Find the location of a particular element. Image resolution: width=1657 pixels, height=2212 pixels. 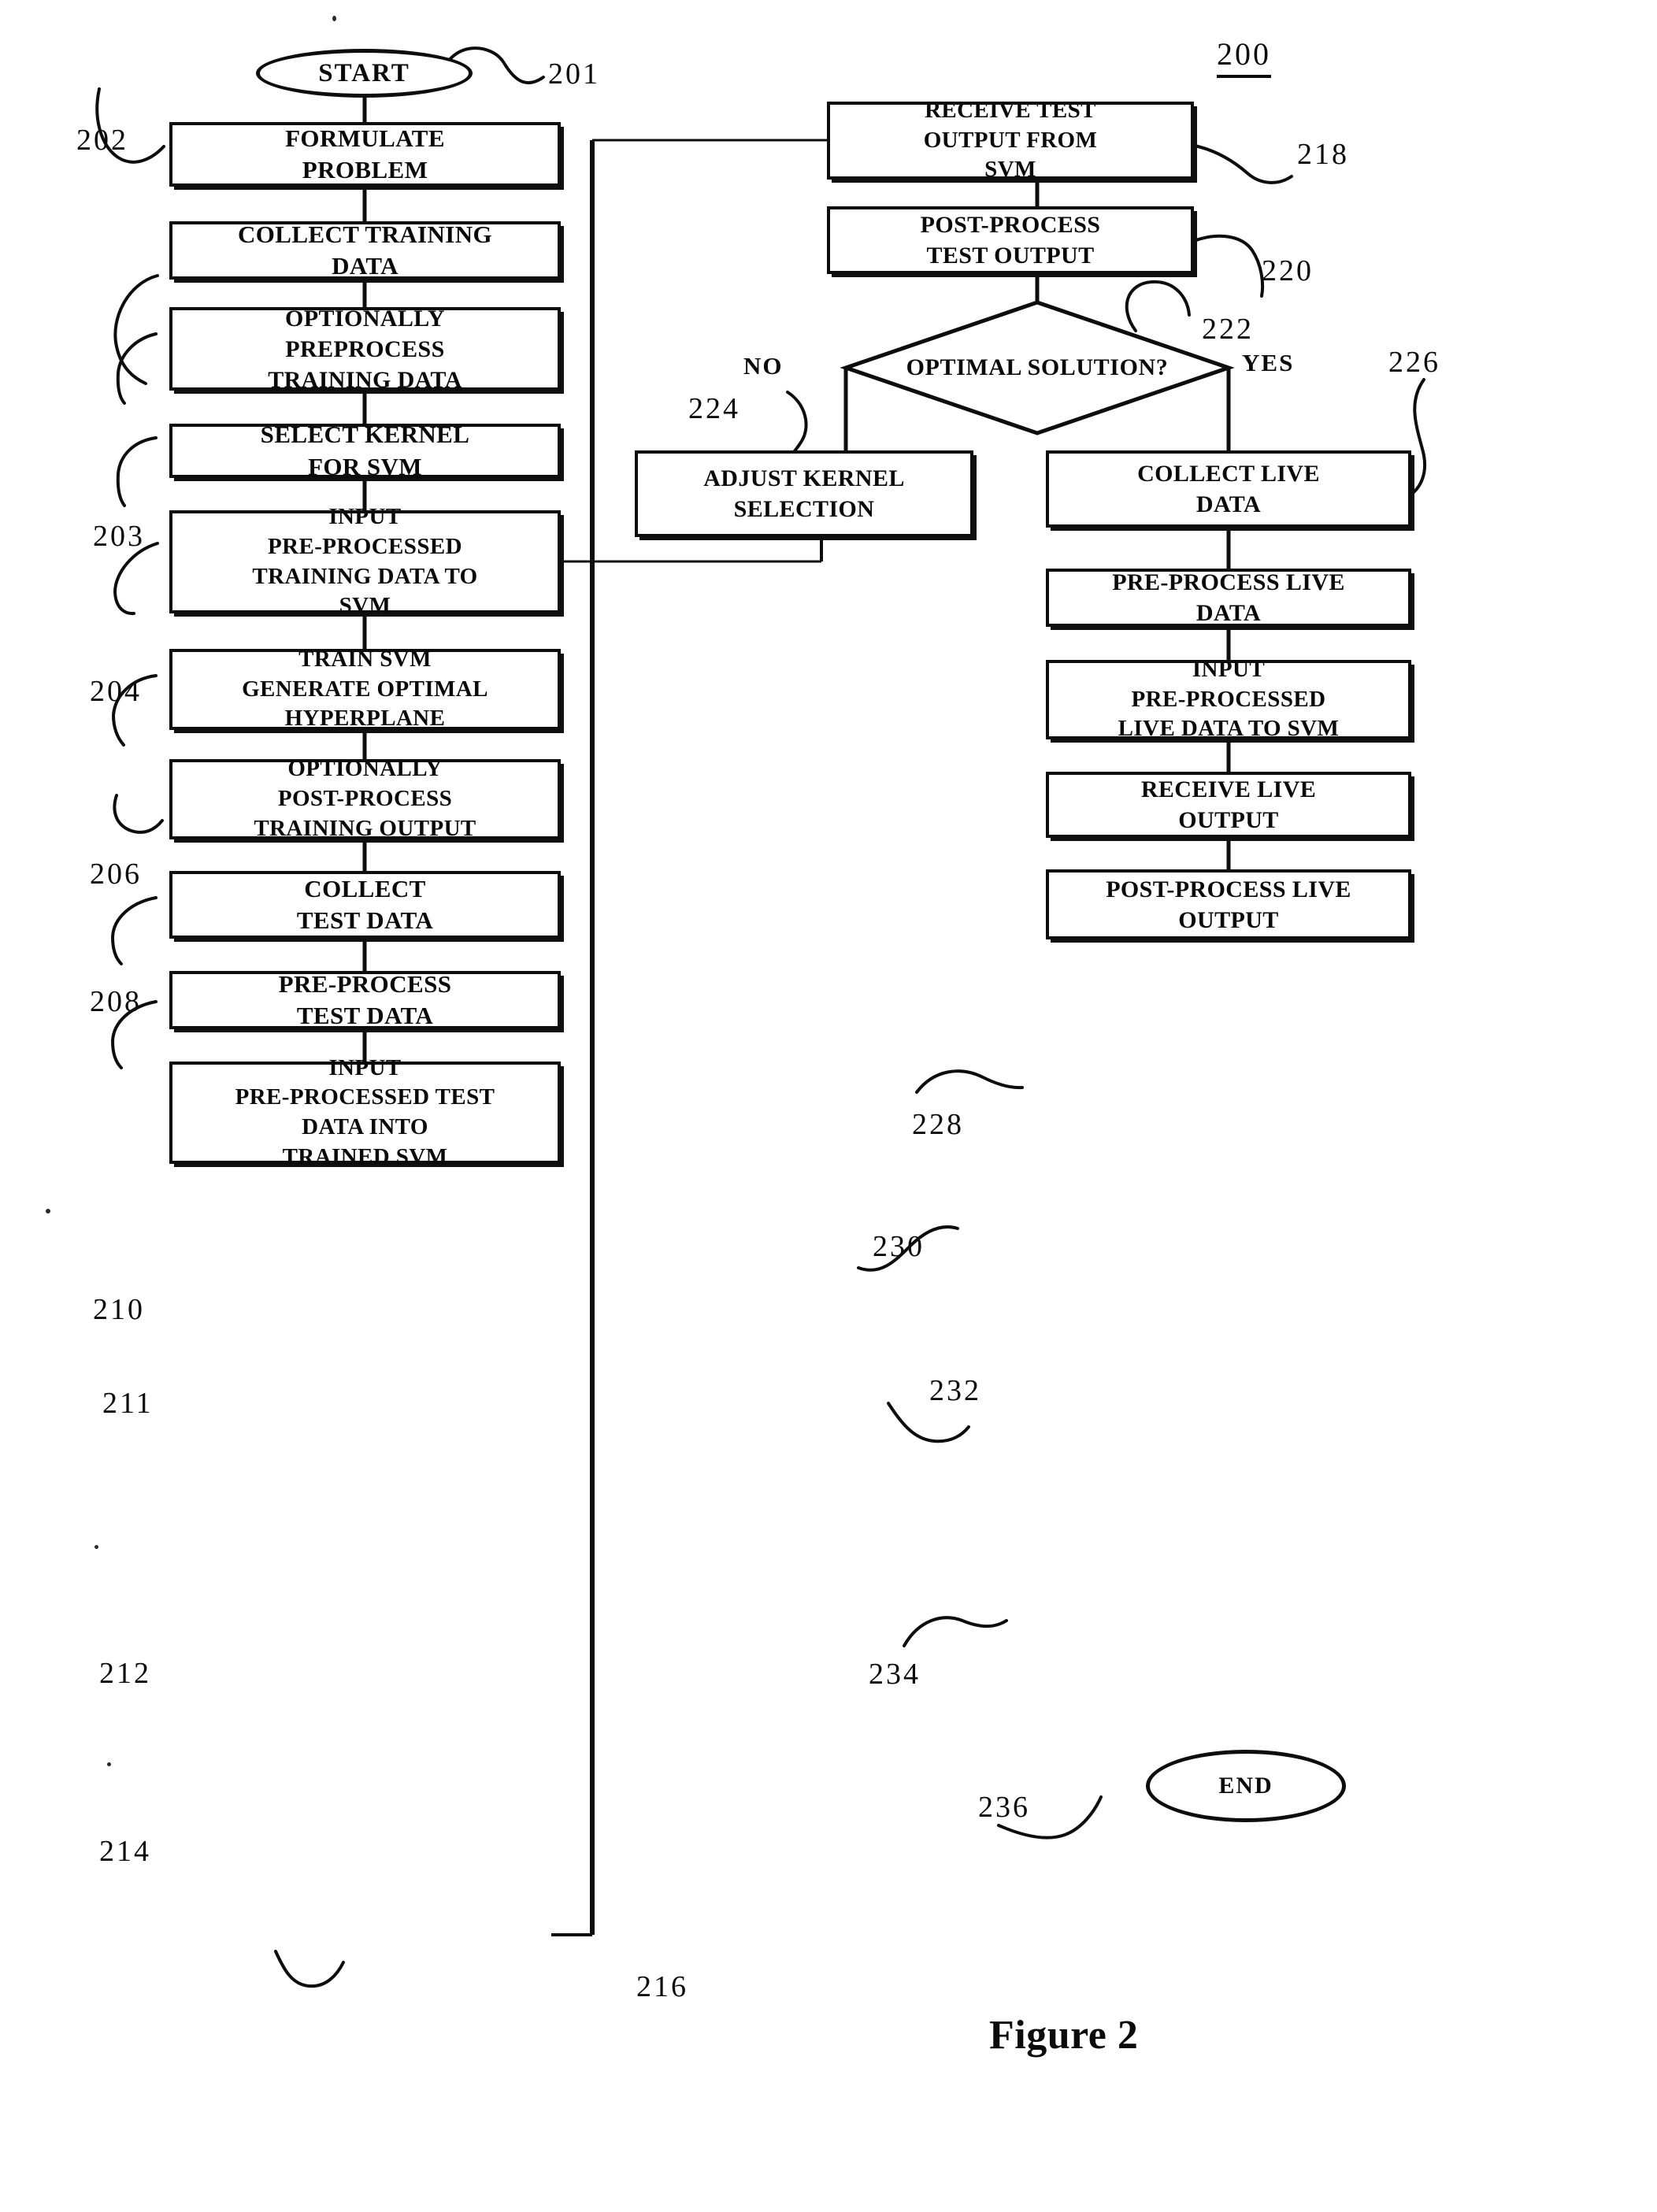

ref-numeral-204: 204 is located at coordinates (116, 691).